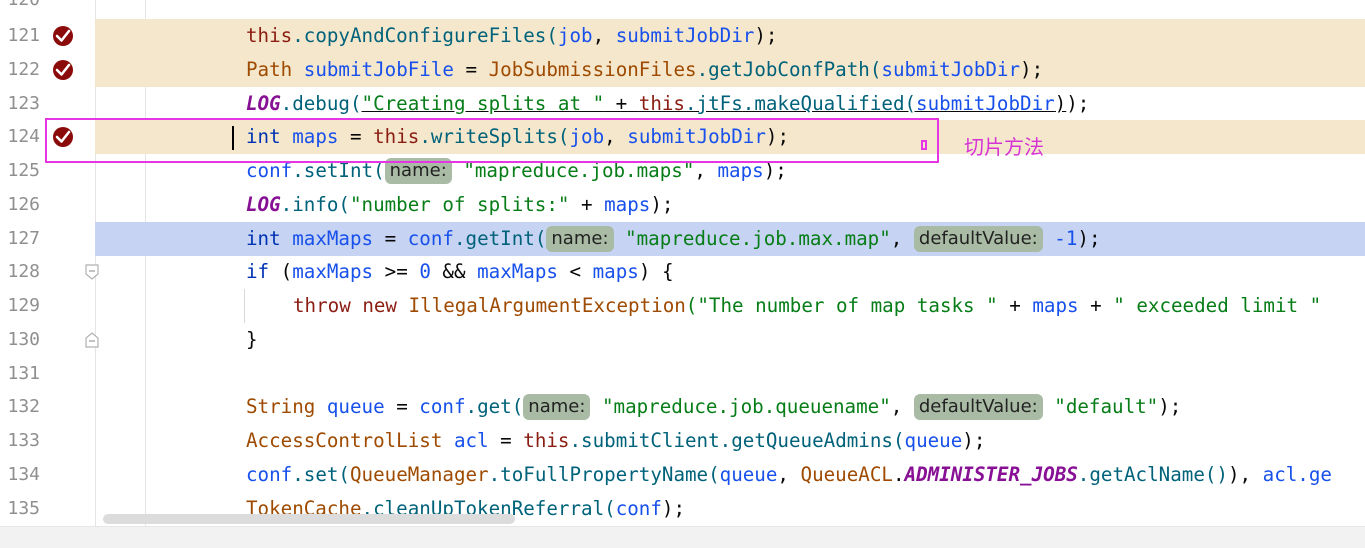  What do you see at coordinates (924, 145) in the screenshot?
I see `annotation-marker` at bounding box center [924, 145].